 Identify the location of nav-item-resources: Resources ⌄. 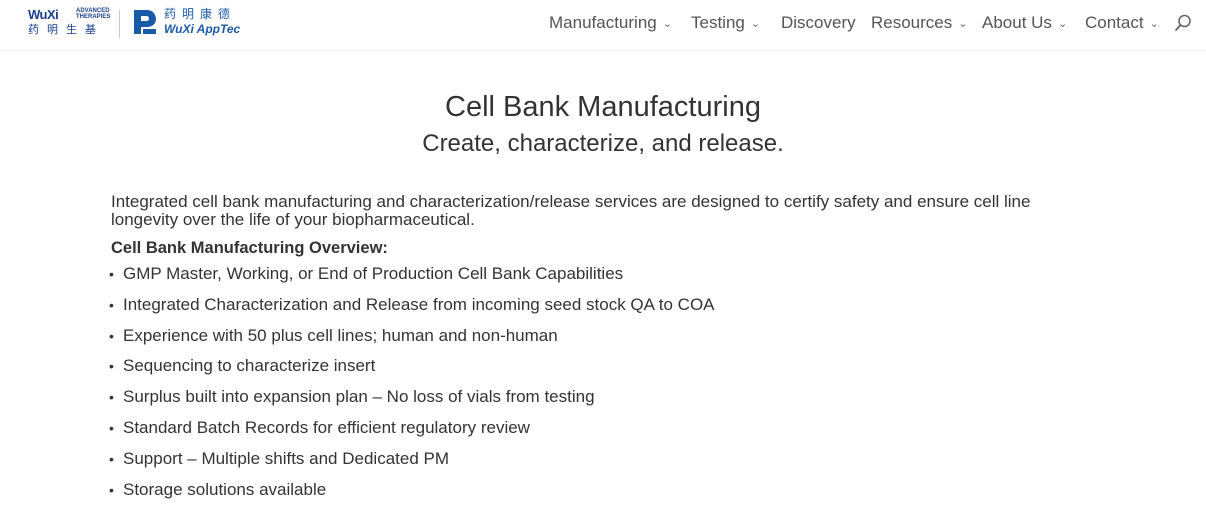
(919, 23).